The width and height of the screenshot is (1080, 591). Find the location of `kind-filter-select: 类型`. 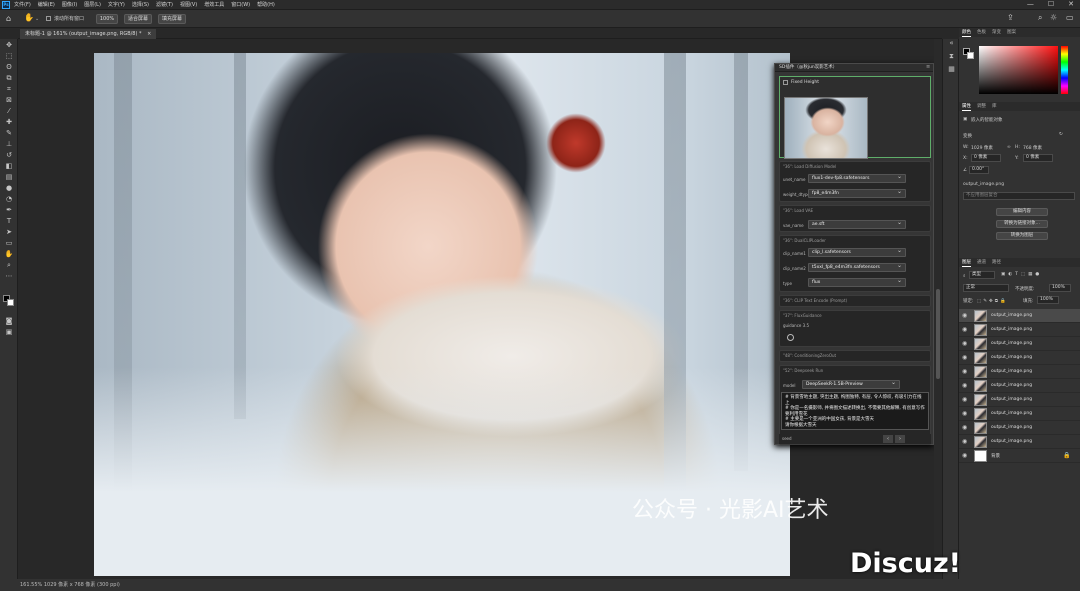

kind-filter-select: 类型 is located at coordinates (982, 275).